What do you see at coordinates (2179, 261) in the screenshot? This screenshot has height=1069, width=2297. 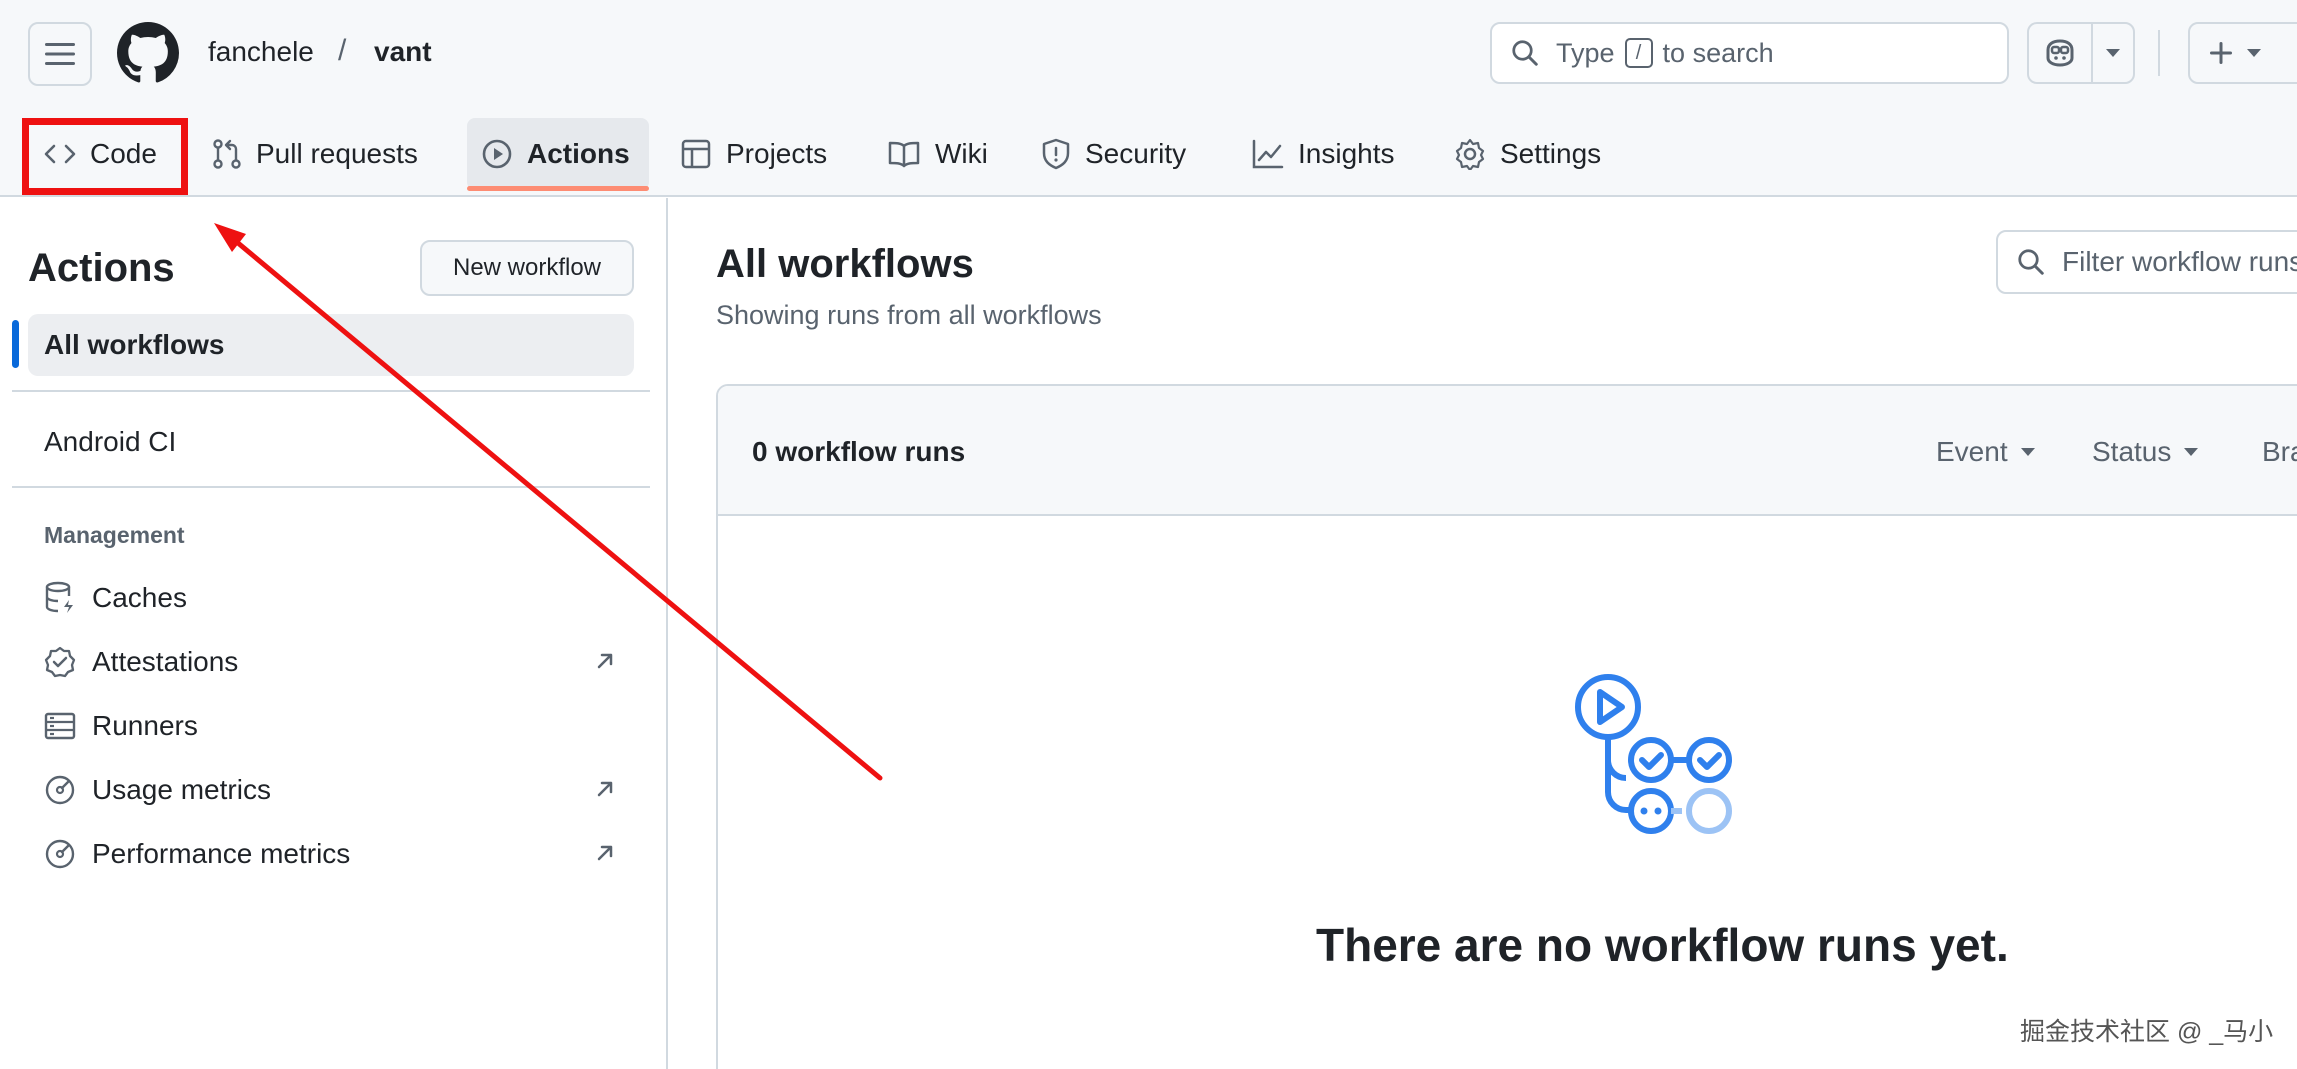 I see `filter-placeholder: Filter workflow runs` at bounding box center [2179, 261].